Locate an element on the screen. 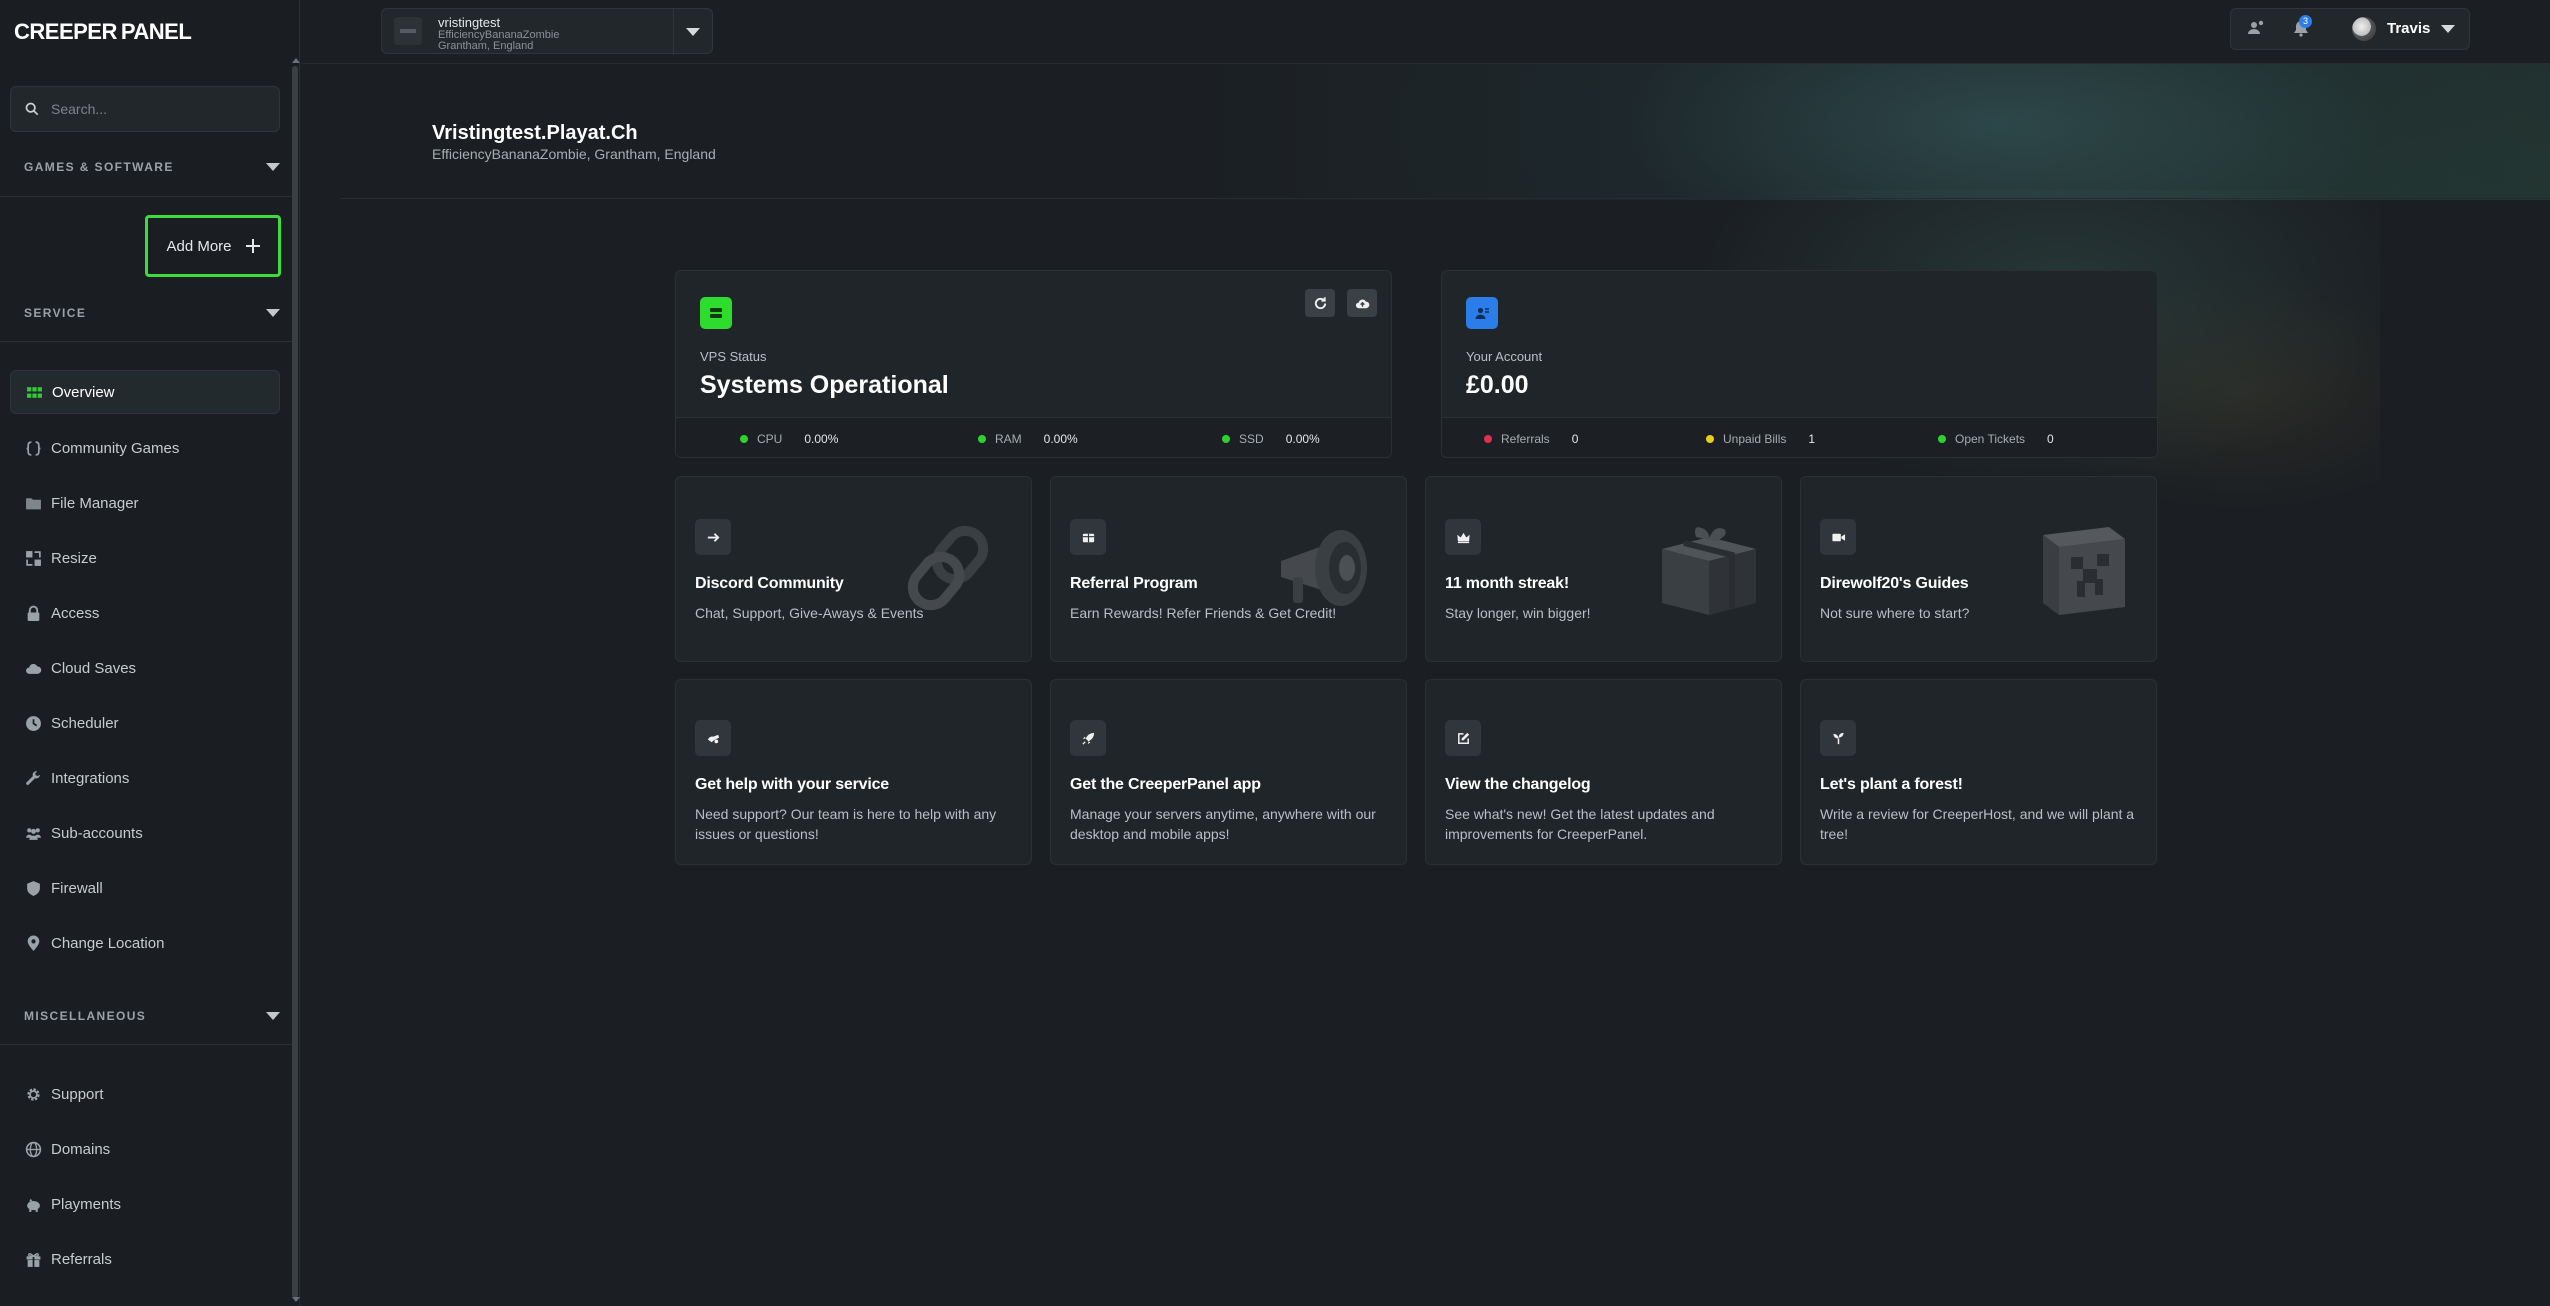  sidebar-item-label: Scheduler is located at coordinates (85, 723).